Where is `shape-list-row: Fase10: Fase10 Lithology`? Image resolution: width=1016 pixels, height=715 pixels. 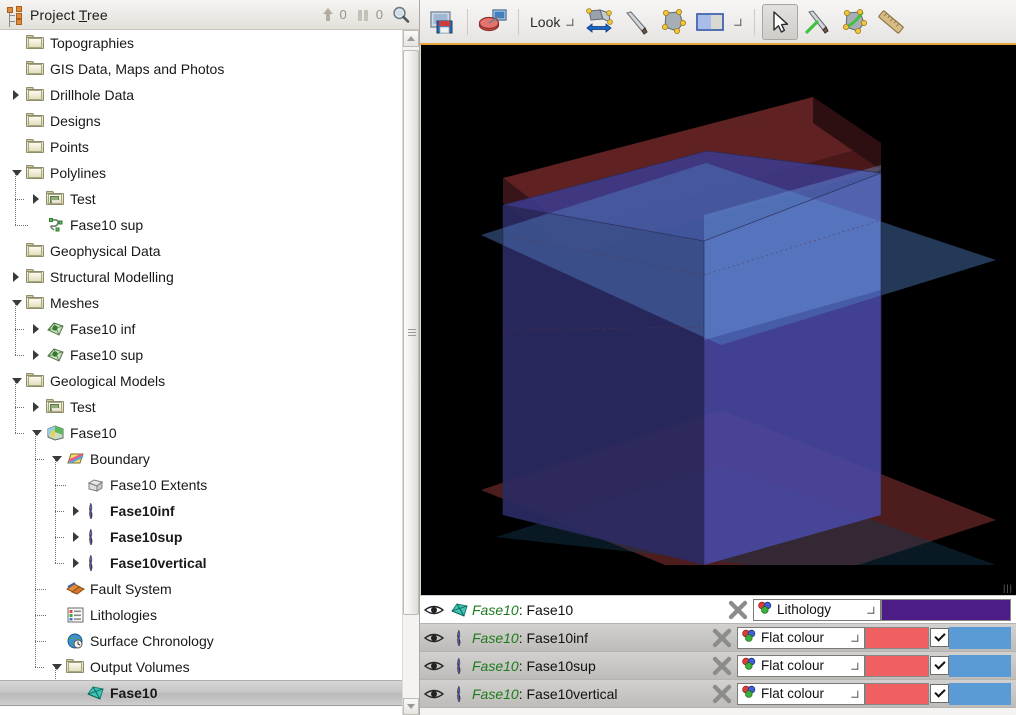 shape-list-row: Fase10: Fase10 Lithology is located at coordinates (718, 610).